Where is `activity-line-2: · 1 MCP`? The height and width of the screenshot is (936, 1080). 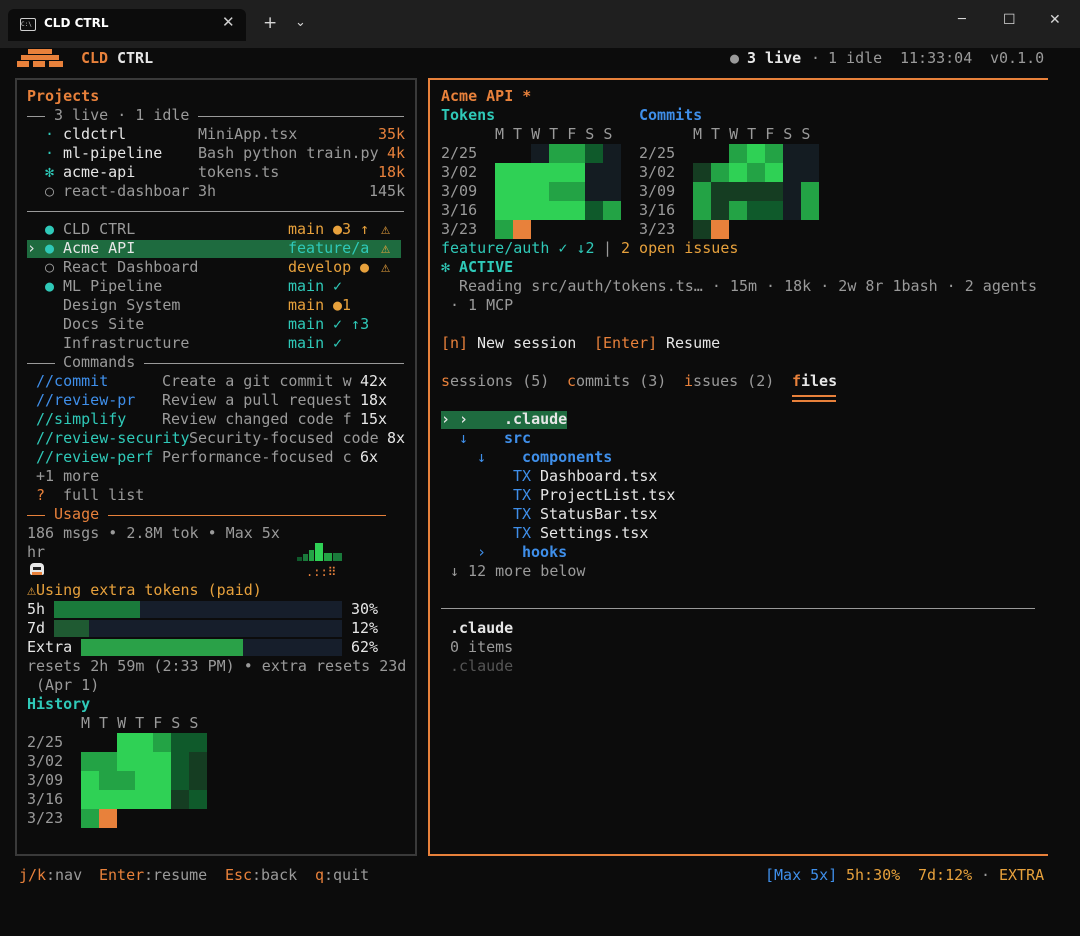 activity-line-2: · 1 MCP is located at coordinates (482, 305).